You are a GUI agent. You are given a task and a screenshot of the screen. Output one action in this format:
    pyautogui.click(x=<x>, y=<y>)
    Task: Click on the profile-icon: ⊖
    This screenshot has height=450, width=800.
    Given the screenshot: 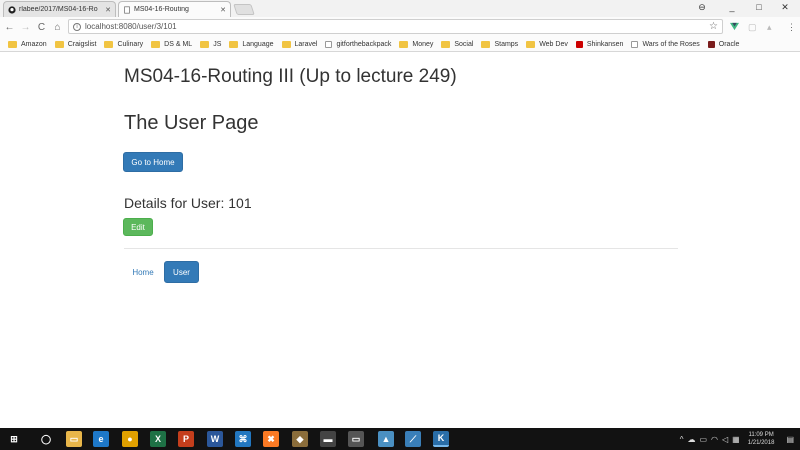 What is the action you would take?
    pyautogui.click(x=702, y=7)
    